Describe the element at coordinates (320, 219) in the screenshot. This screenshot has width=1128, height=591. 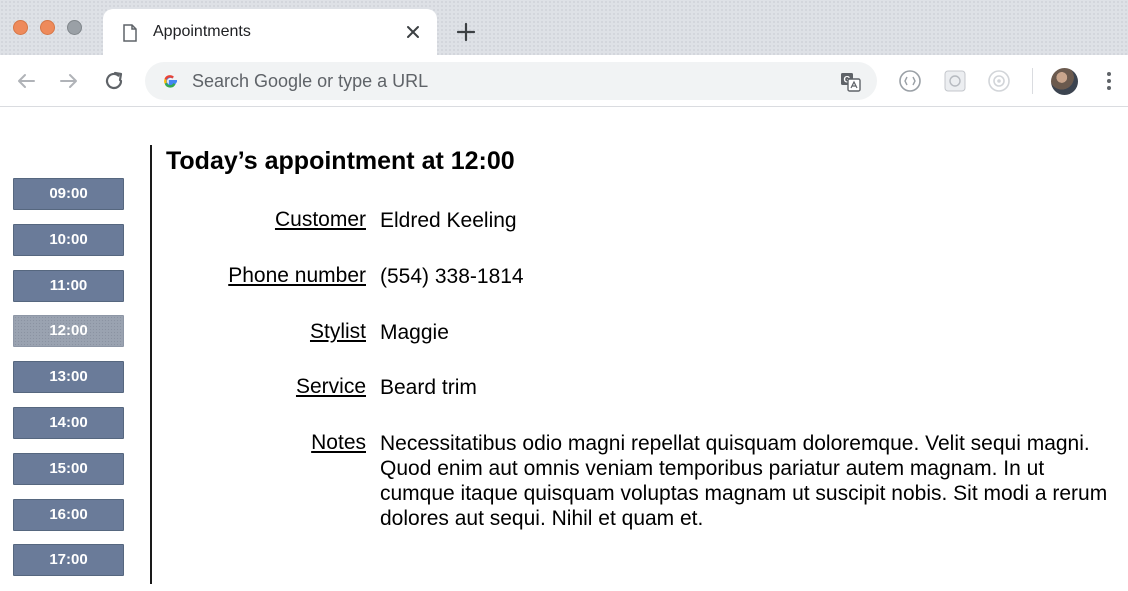
I see `customer-label: Customer` at that location.